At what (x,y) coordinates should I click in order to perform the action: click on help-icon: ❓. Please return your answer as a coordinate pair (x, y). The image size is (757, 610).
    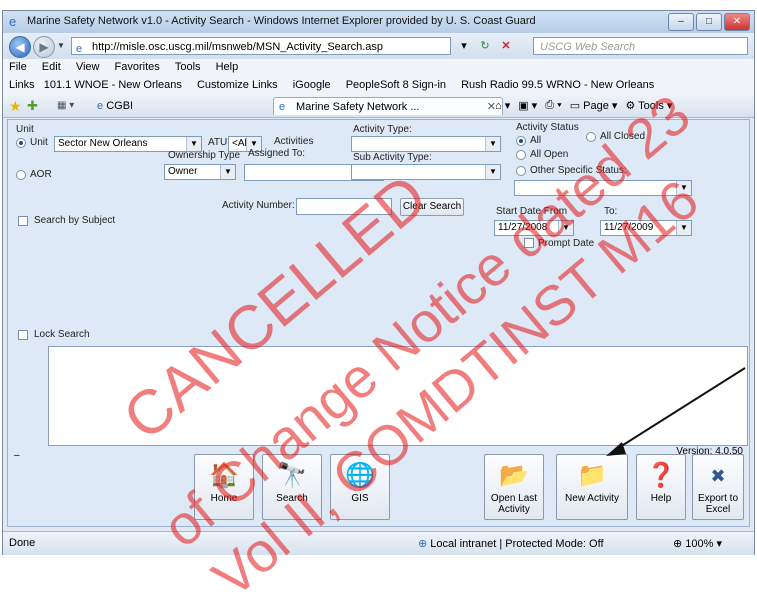
    Looking at the image, I should click on (661, 475).